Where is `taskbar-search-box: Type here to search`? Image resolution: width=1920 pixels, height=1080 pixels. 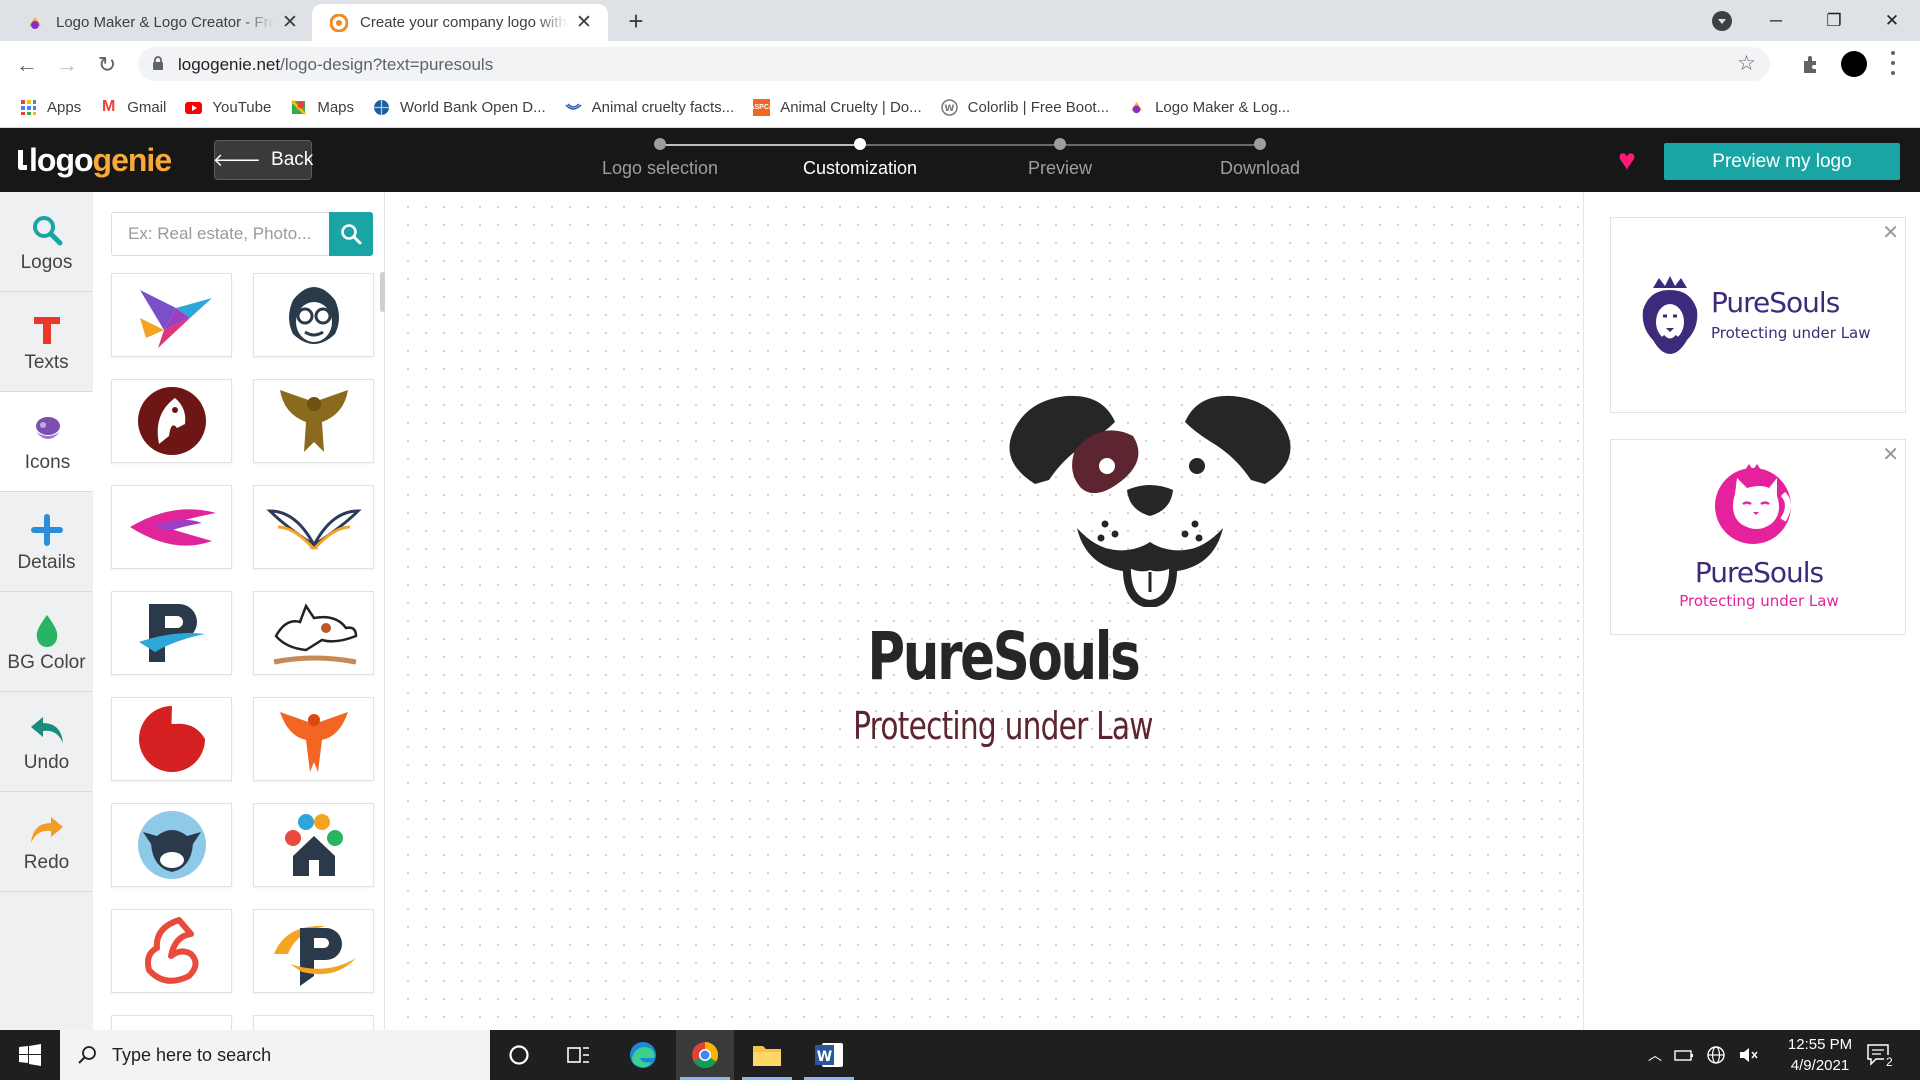 taskbar-search-box: Type here to search is located at coordinates (275, 1055).